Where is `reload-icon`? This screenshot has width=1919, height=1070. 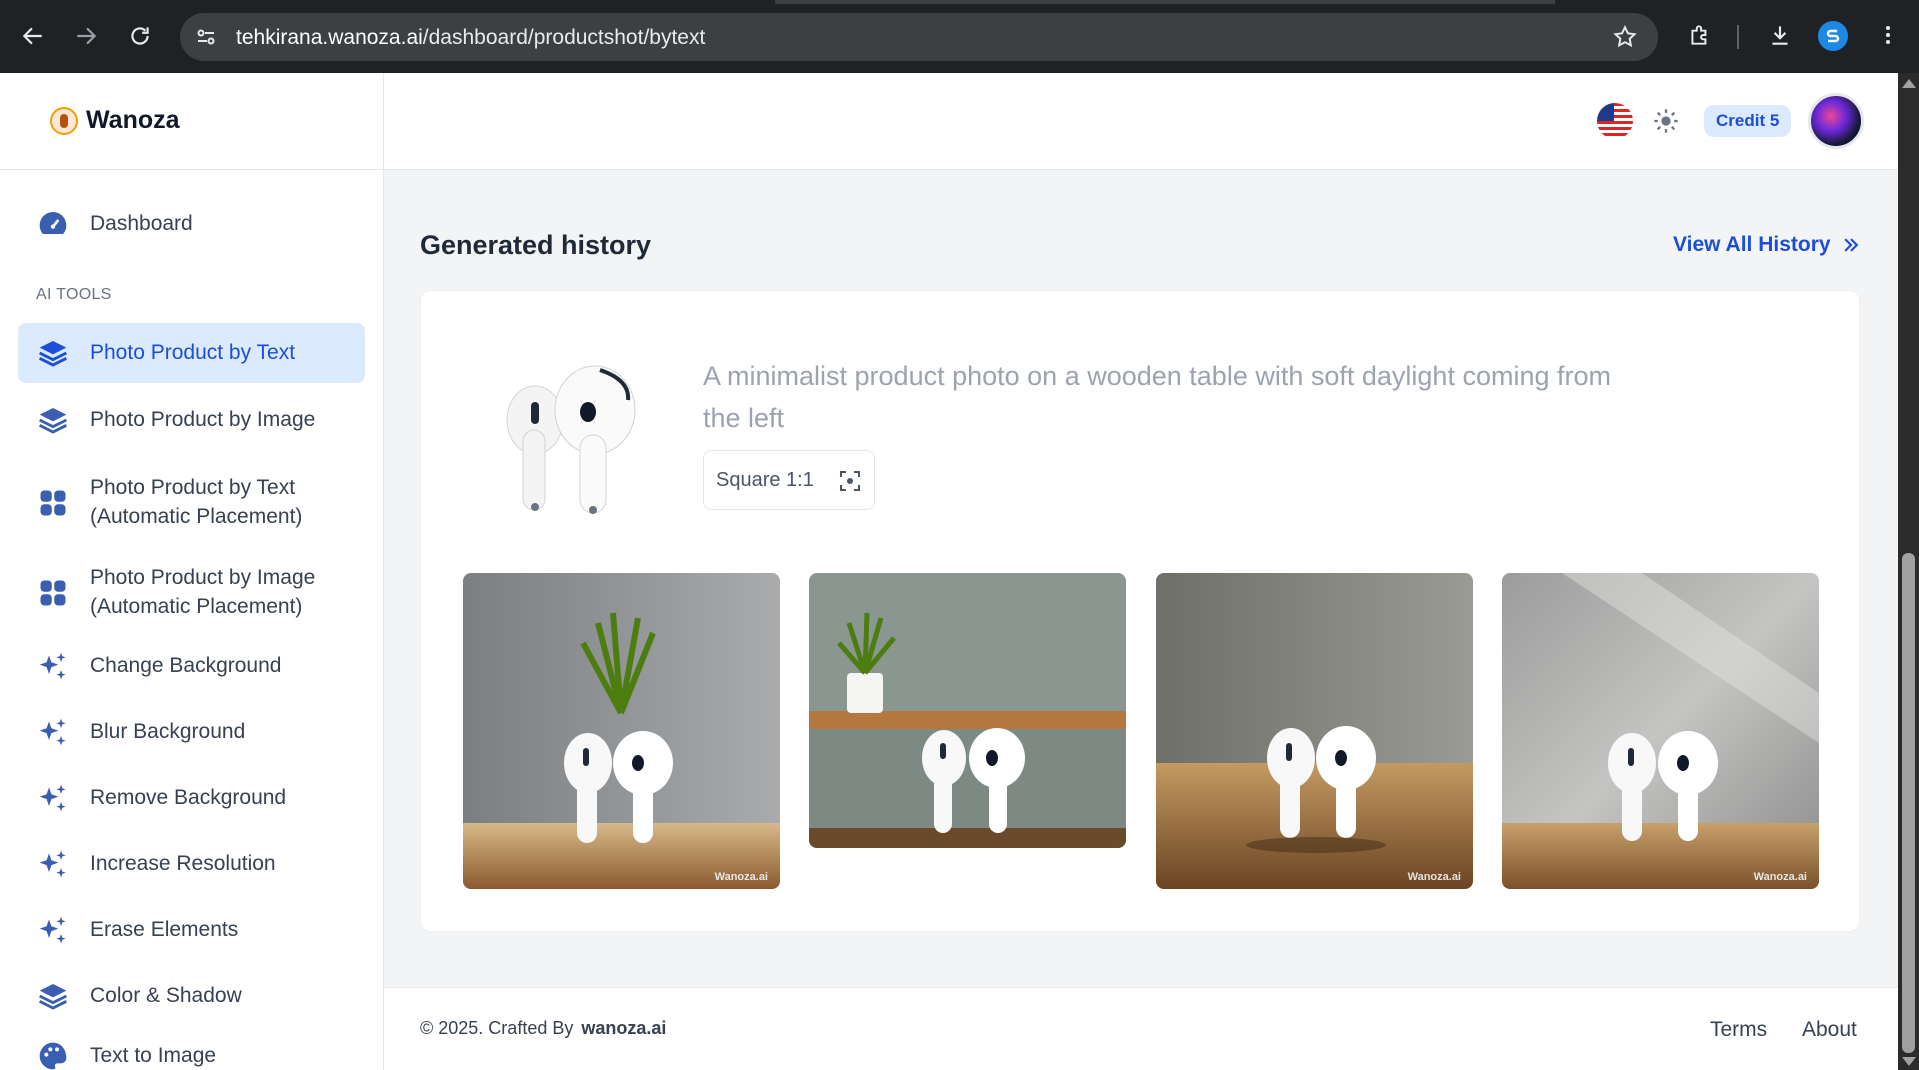
reload-icon is located at coordinates (140, 36).